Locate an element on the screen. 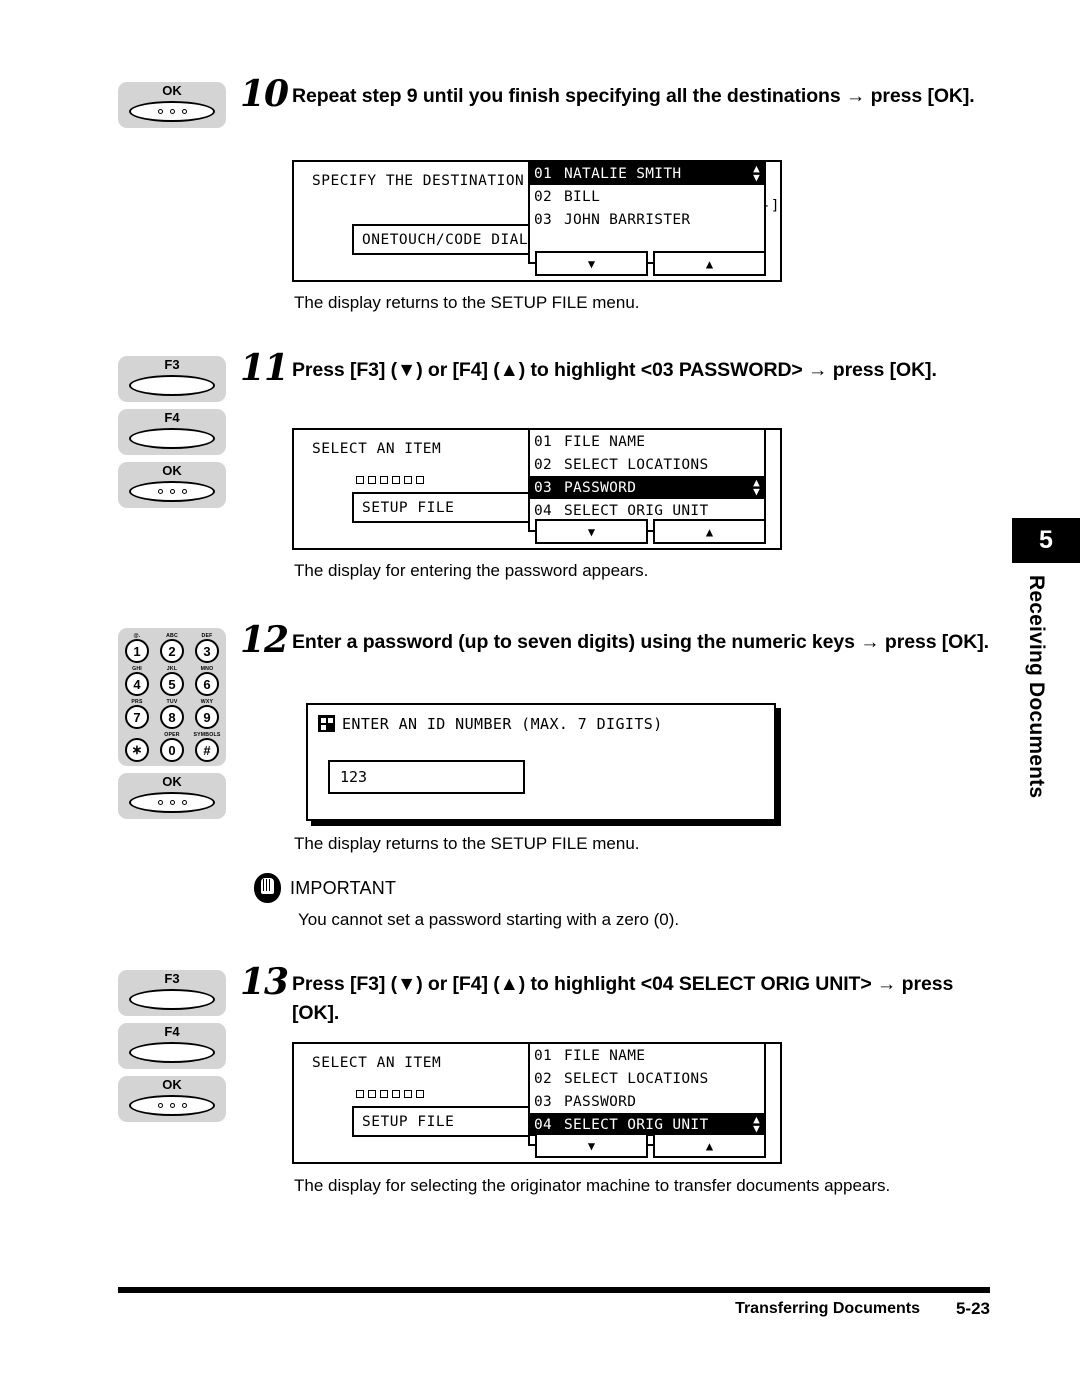  list-item: 01 NATALIE SMITH ▲ ▼ is located at coordinates (647, 173).